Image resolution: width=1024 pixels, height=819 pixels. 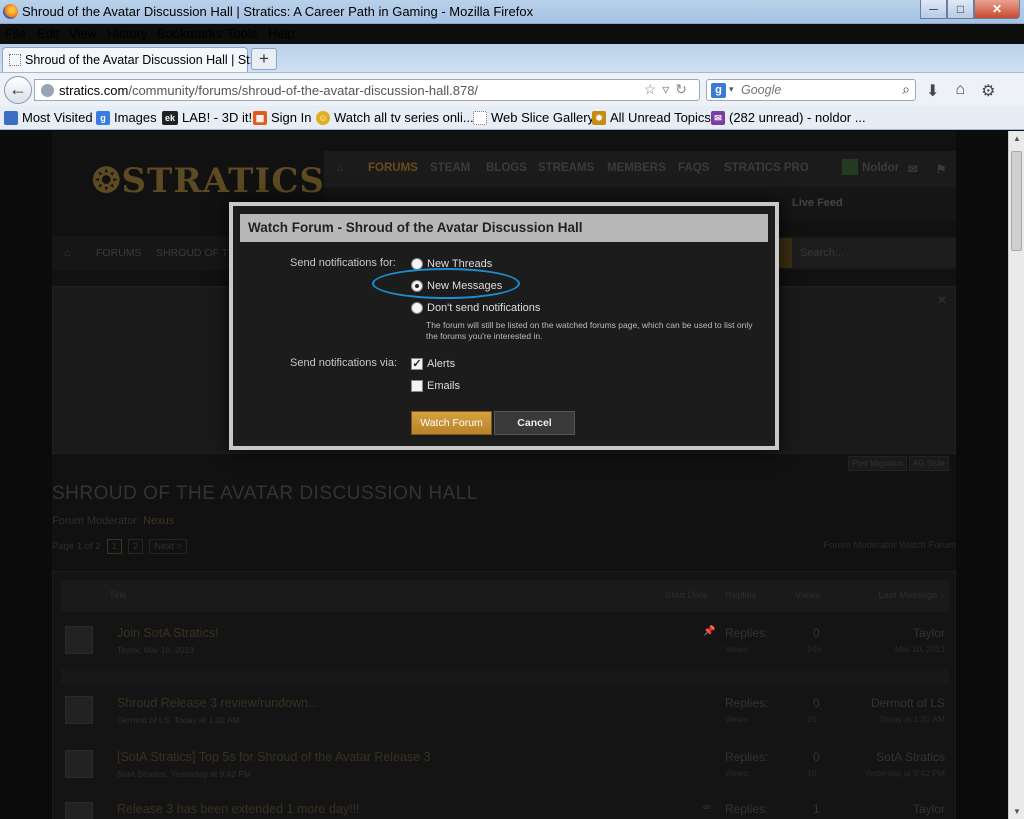 What do you see at coordinates (417, 364) in the screenshot?
I see `checkbox-alerts: ✓` at bounding box center [417, 364].